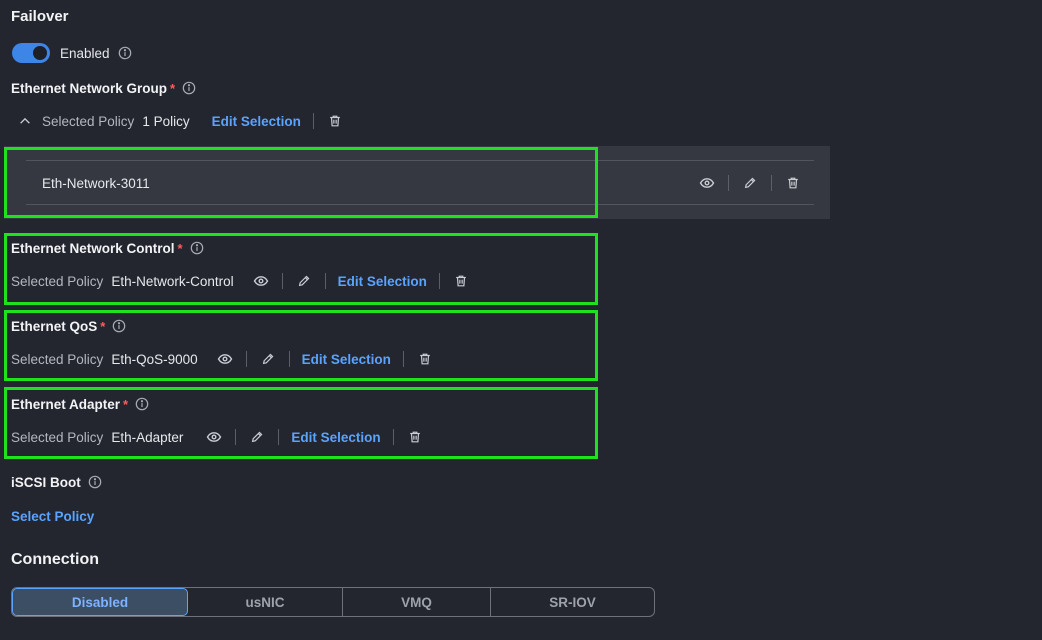 The width and height of the screenshot is (1042, 640). Describe the element at coordinates (66, 404) in the screenshot. I see `ethernet-adapter-label: Ethernet Adapter` at that location.